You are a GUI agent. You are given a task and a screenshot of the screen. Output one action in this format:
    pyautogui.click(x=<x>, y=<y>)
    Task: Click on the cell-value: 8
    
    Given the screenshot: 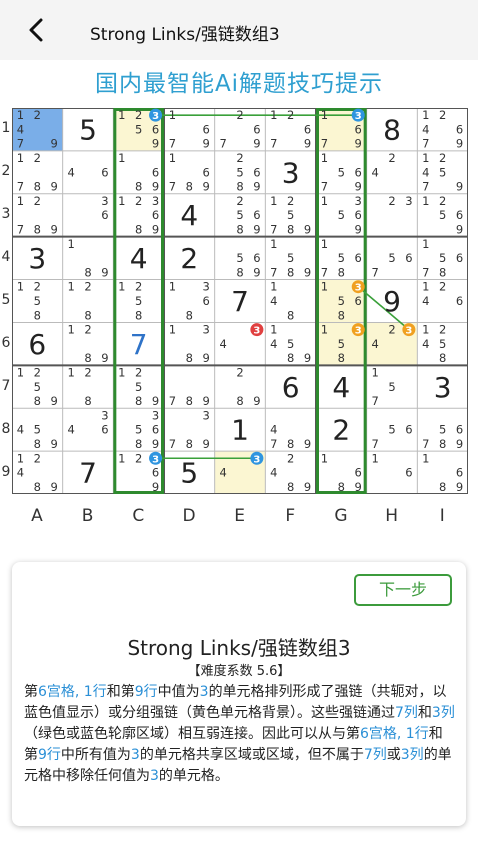 What is the action you would take?
    pyautogui.click(x=392, y=129)
    